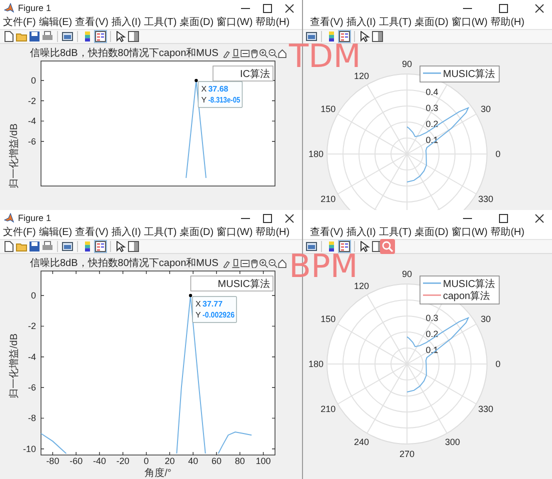 The width and height of the screenshot is (552, 479). What do you see at coordinates (193, 461) in the screenshot?
I see `tick-label: 40` at bounding box center [193, 461].